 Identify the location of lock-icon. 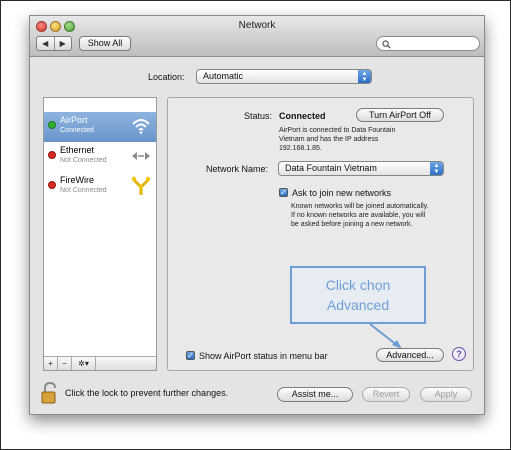
(50, 393).